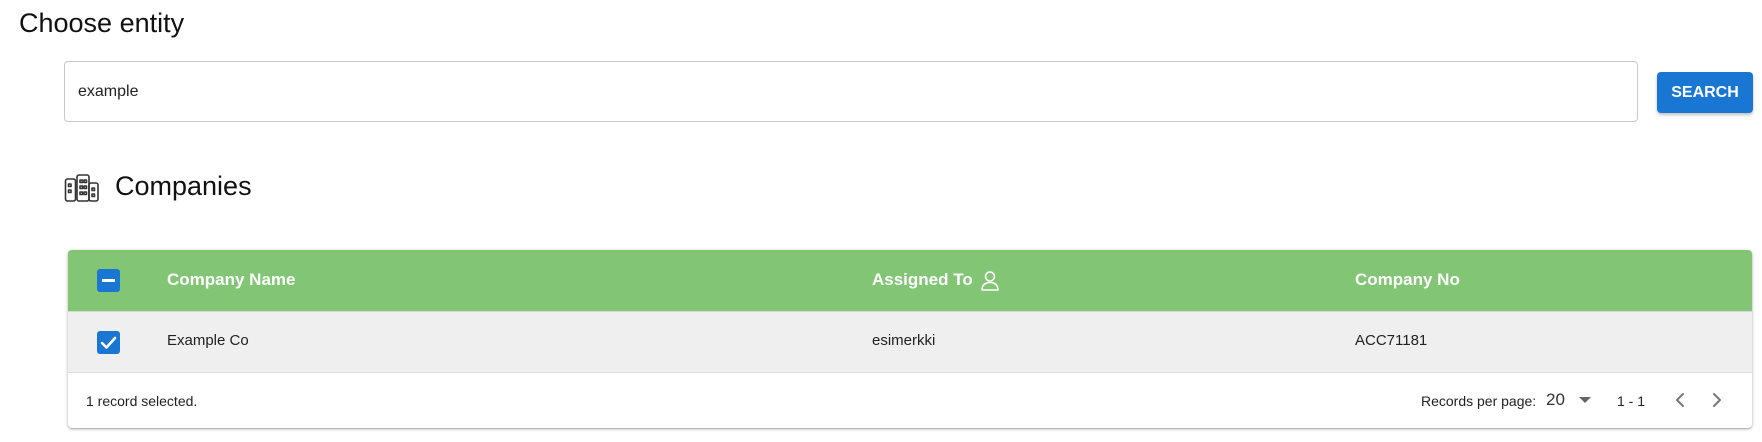  Describe the element at coordinates (183, 186) in the screenshot. I see `section-title: Companies` at that location.